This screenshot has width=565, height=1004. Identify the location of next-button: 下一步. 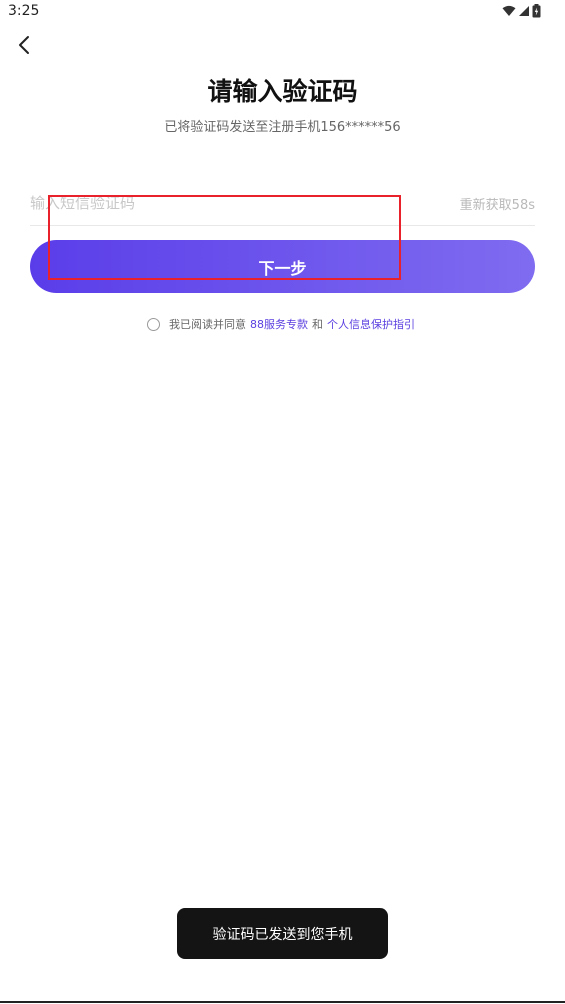
(282, 266).